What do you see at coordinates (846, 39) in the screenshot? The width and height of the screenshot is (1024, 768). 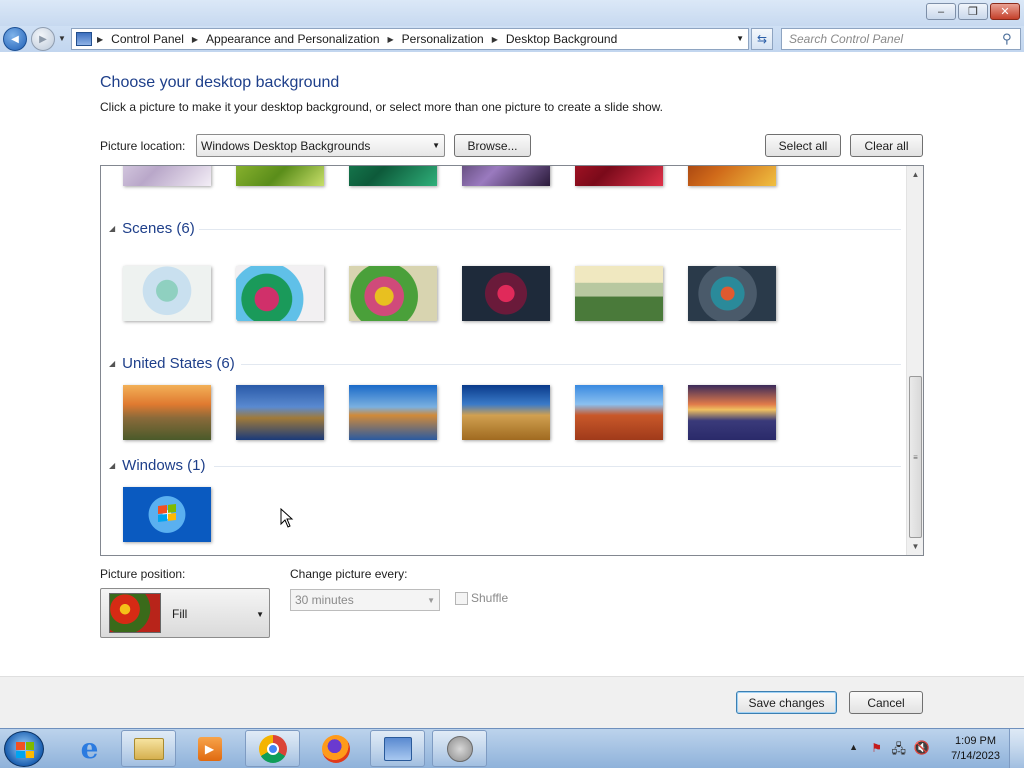 I see `search-placeholder: Search Control Panel` at bounding box center [846, 39].